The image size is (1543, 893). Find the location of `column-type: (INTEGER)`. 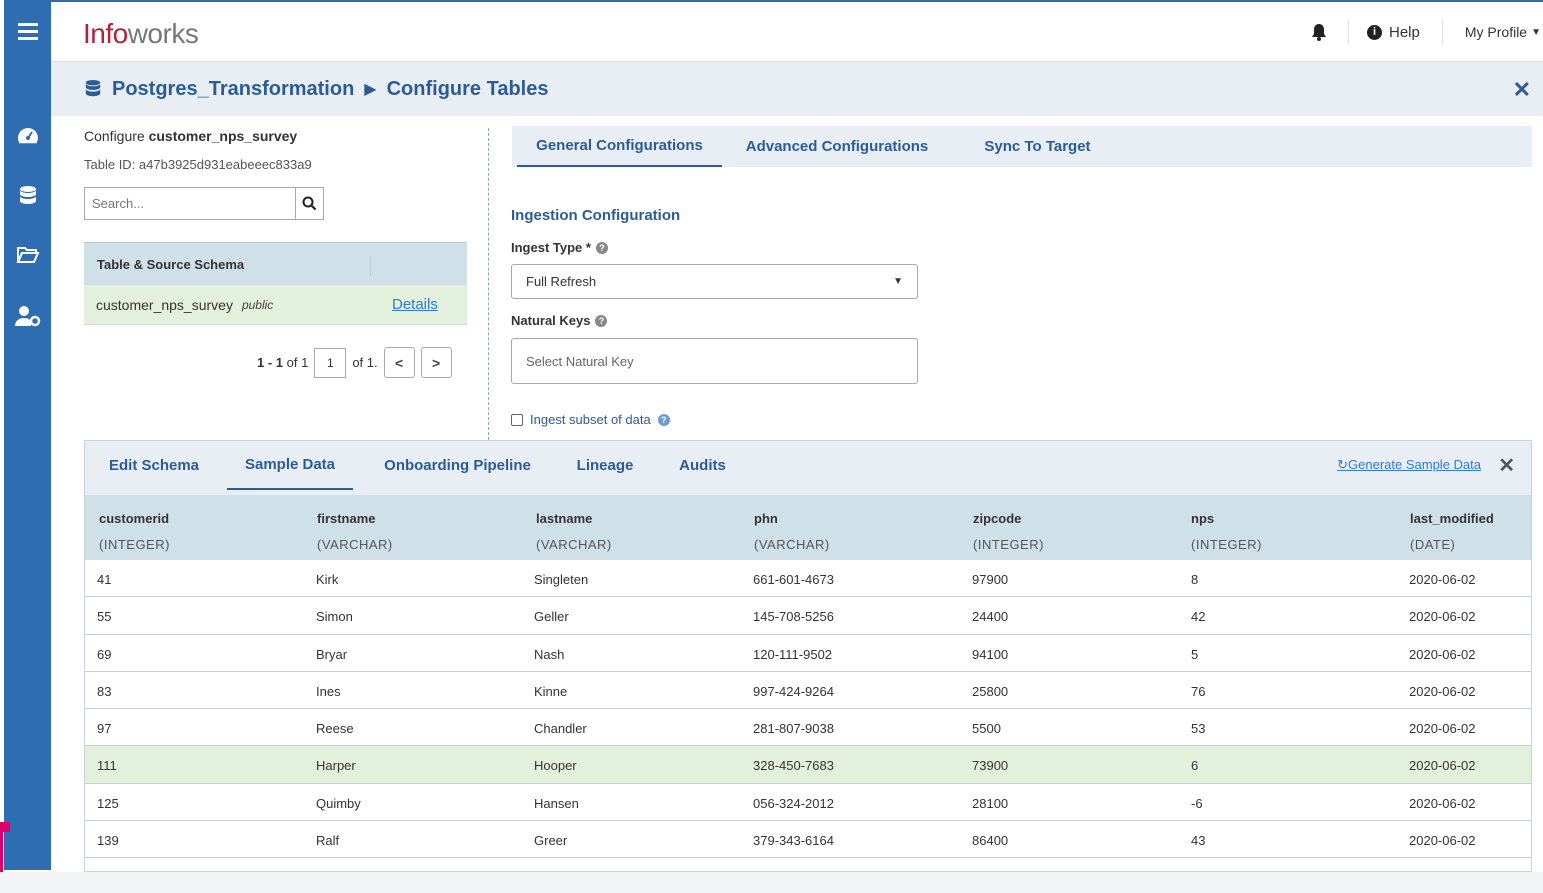

column-type: (INTEGER) is located at coordinates (134, 544).